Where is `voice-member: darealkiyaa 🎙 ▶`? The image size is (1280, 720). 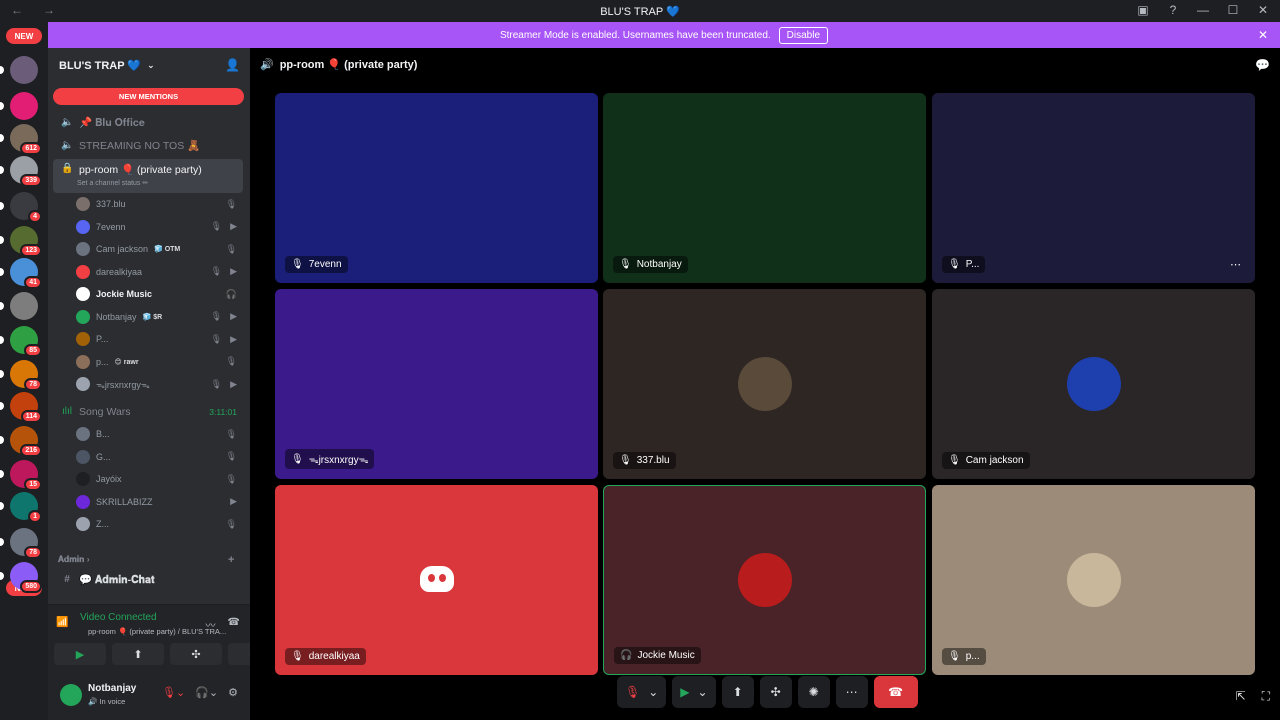
voice-member: darealkiyaa 🎙 ▶ is located at coordinates (159, 272).